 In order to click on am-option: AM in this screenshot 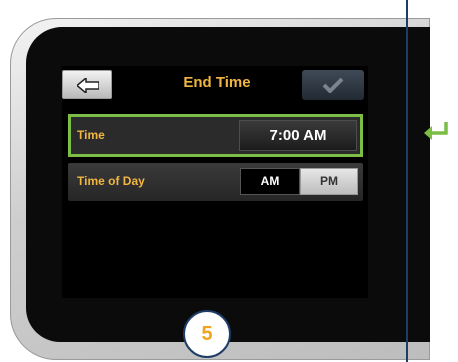, I will do `click(270, 181)`.